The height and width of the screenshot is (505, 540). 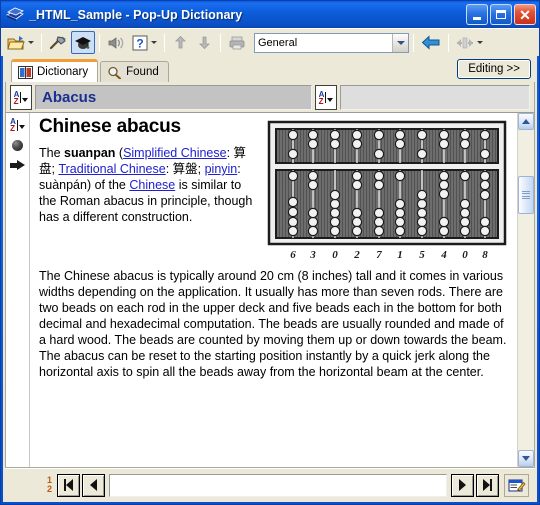 I want to click on title-bar: _HTML_Sample - Pop-Up Dictionary ✕, so click(x=270, y=14).